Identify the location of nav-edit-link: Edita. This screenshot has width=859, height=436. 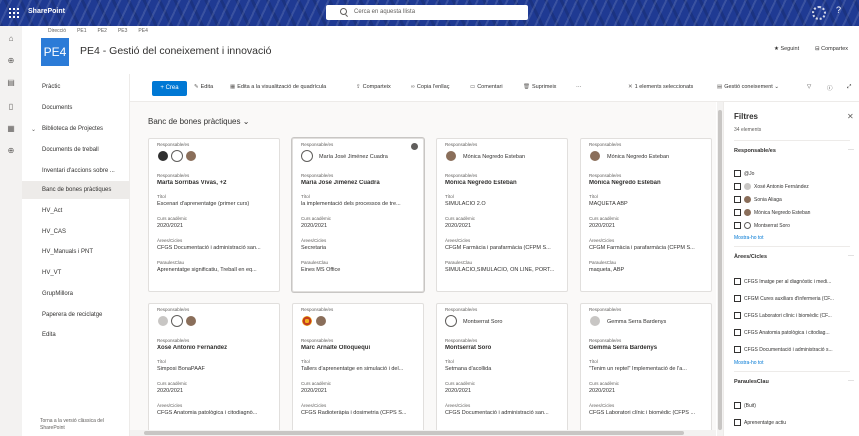
(49, 335).